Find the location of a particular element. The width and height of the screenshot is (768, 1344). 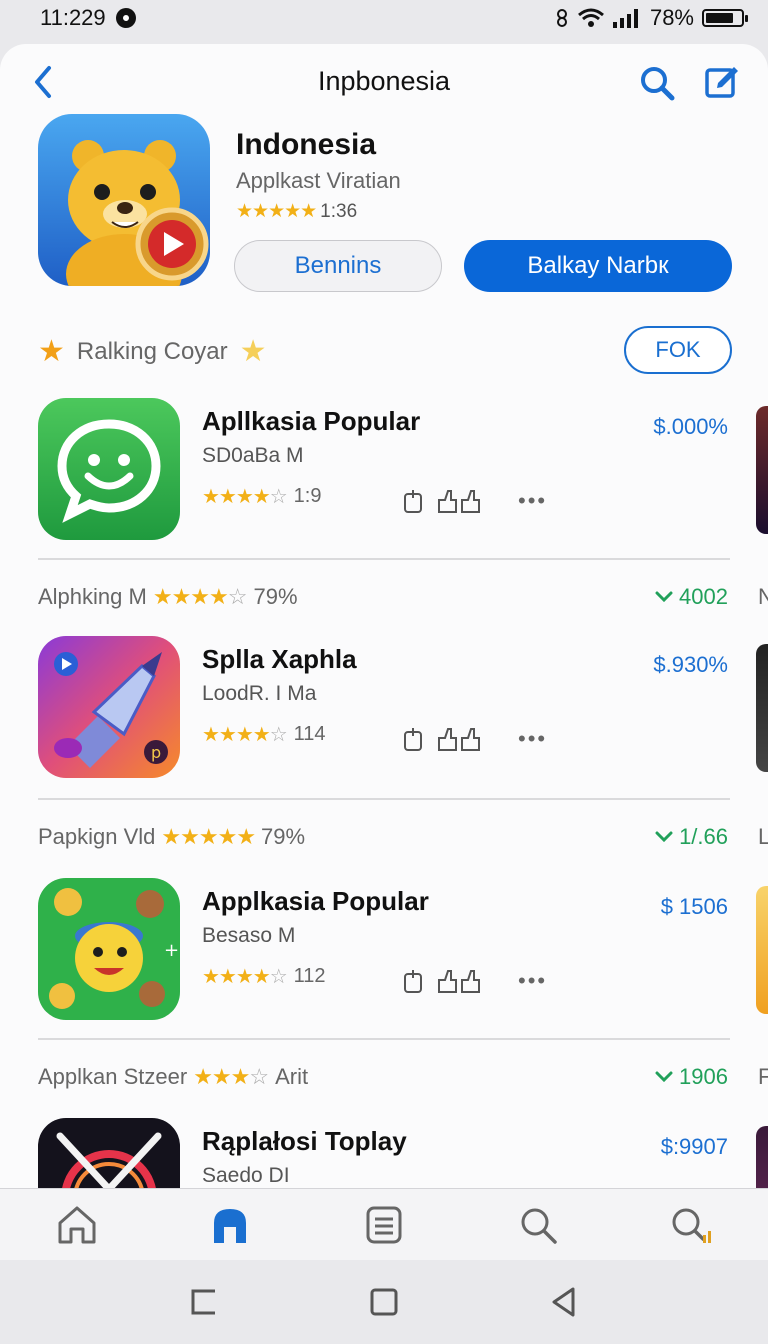

tab-list is located at coordinates (384, 1225).